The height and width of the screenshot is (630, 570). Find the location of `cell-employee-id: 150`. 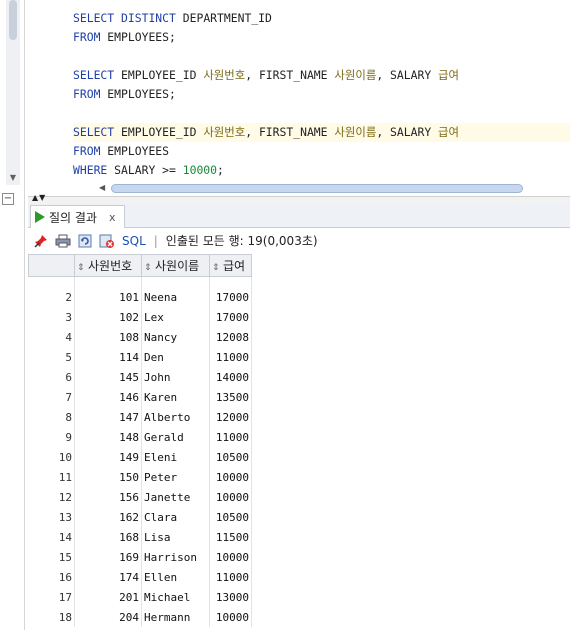

cell-employee-id: 150 is located at coordinates (108, 477).